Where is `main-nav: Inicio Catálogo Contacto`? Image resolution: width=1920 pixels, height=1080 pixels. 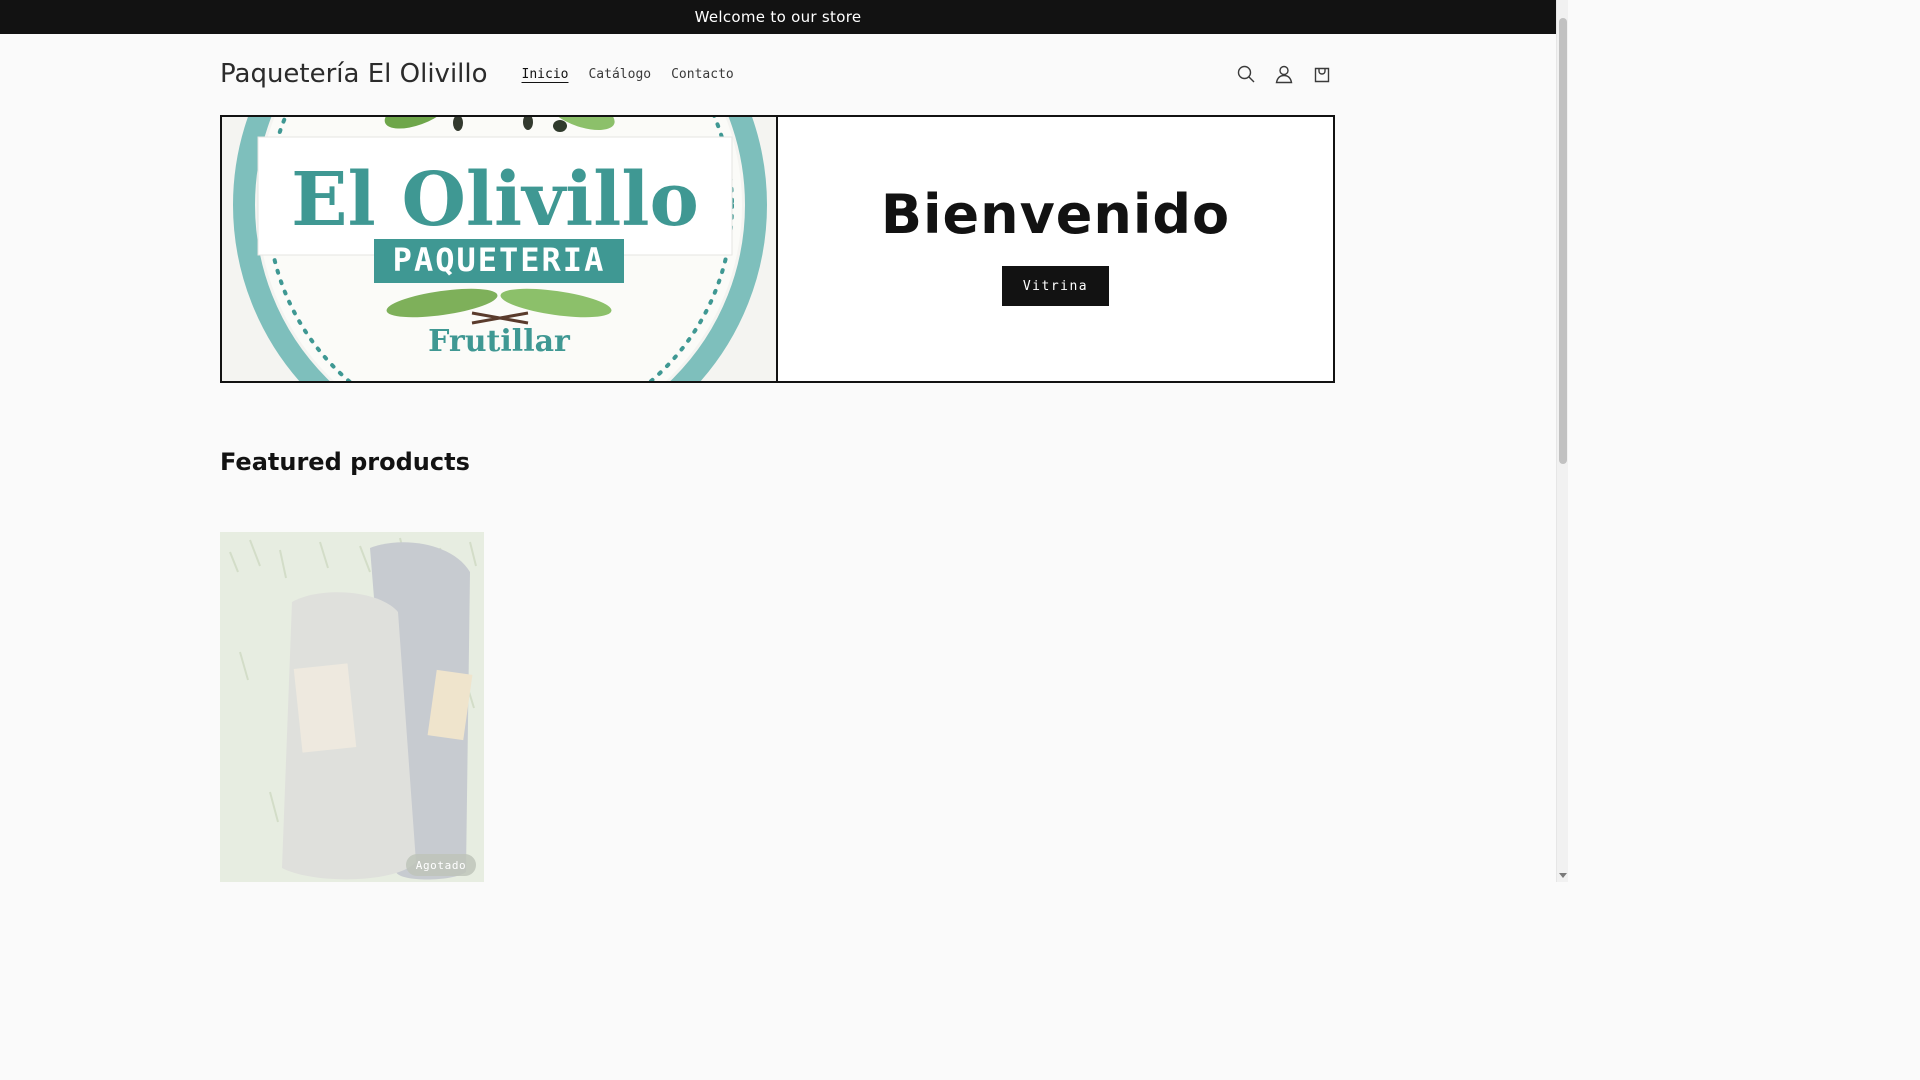
main-nav: Inicio Catálogo Contacto is located at coordinates (628, 74).